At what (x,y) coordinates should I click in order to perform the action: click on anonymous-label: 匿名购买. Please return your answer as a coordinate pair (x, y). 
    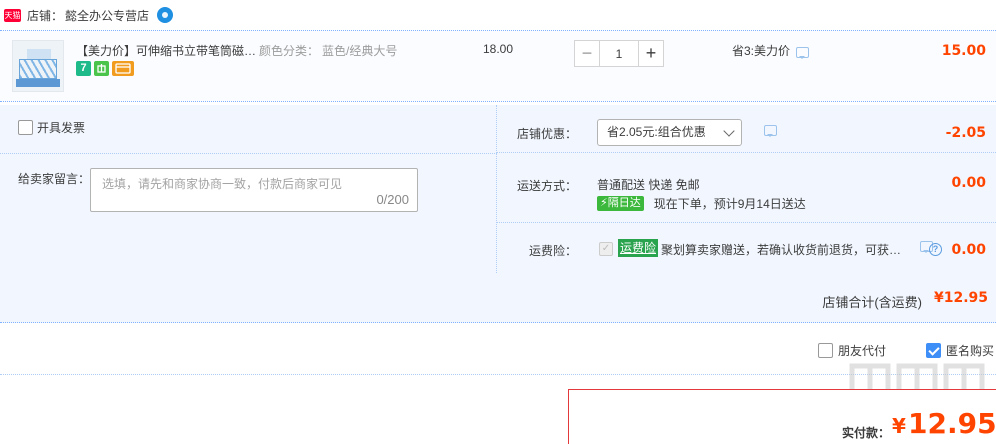
    Looking at the image, I should click on (970, 351).